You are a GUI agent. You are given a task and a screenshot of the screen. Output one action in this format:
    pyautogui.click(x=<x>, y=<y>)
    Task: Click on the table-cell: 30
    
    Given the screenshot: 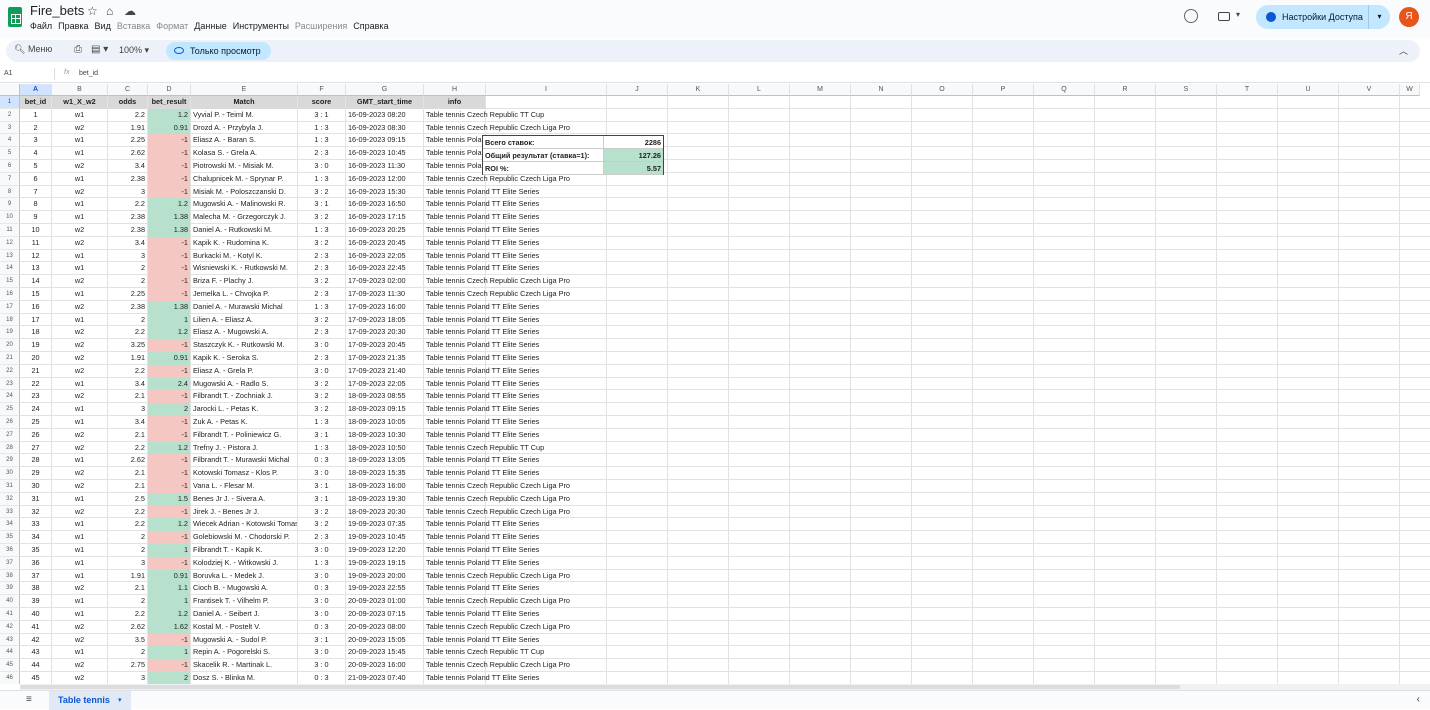 What is the action you would take?
    pyautogui.click(x=36, y=486)
    